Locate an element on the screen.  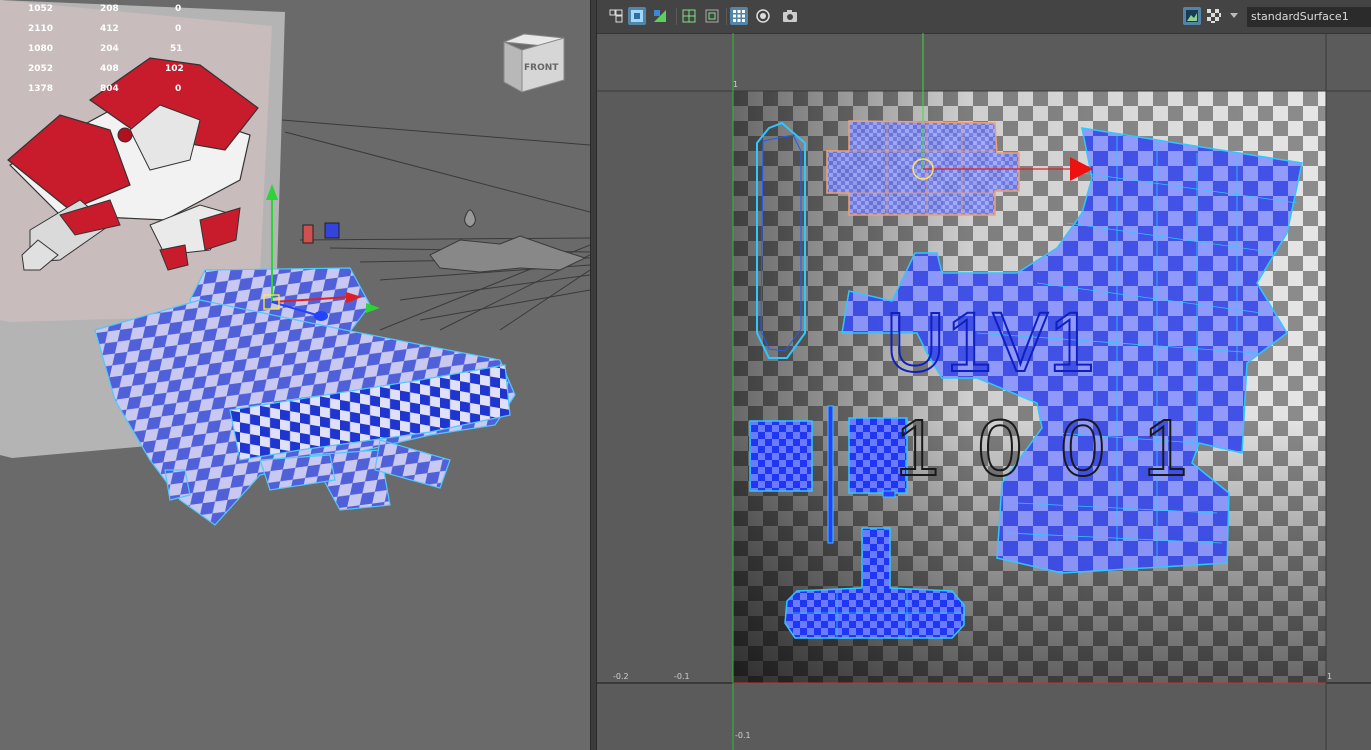
checker-map-icon is located at coordinates (1214, 16).